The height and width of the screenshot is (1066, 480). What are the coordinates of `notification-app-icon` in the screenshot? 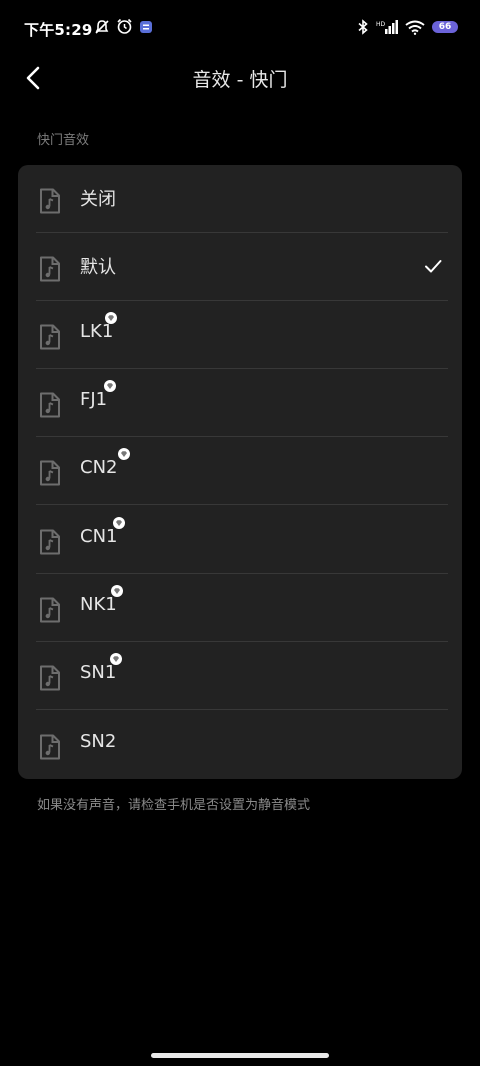 It's located at (146, 26).